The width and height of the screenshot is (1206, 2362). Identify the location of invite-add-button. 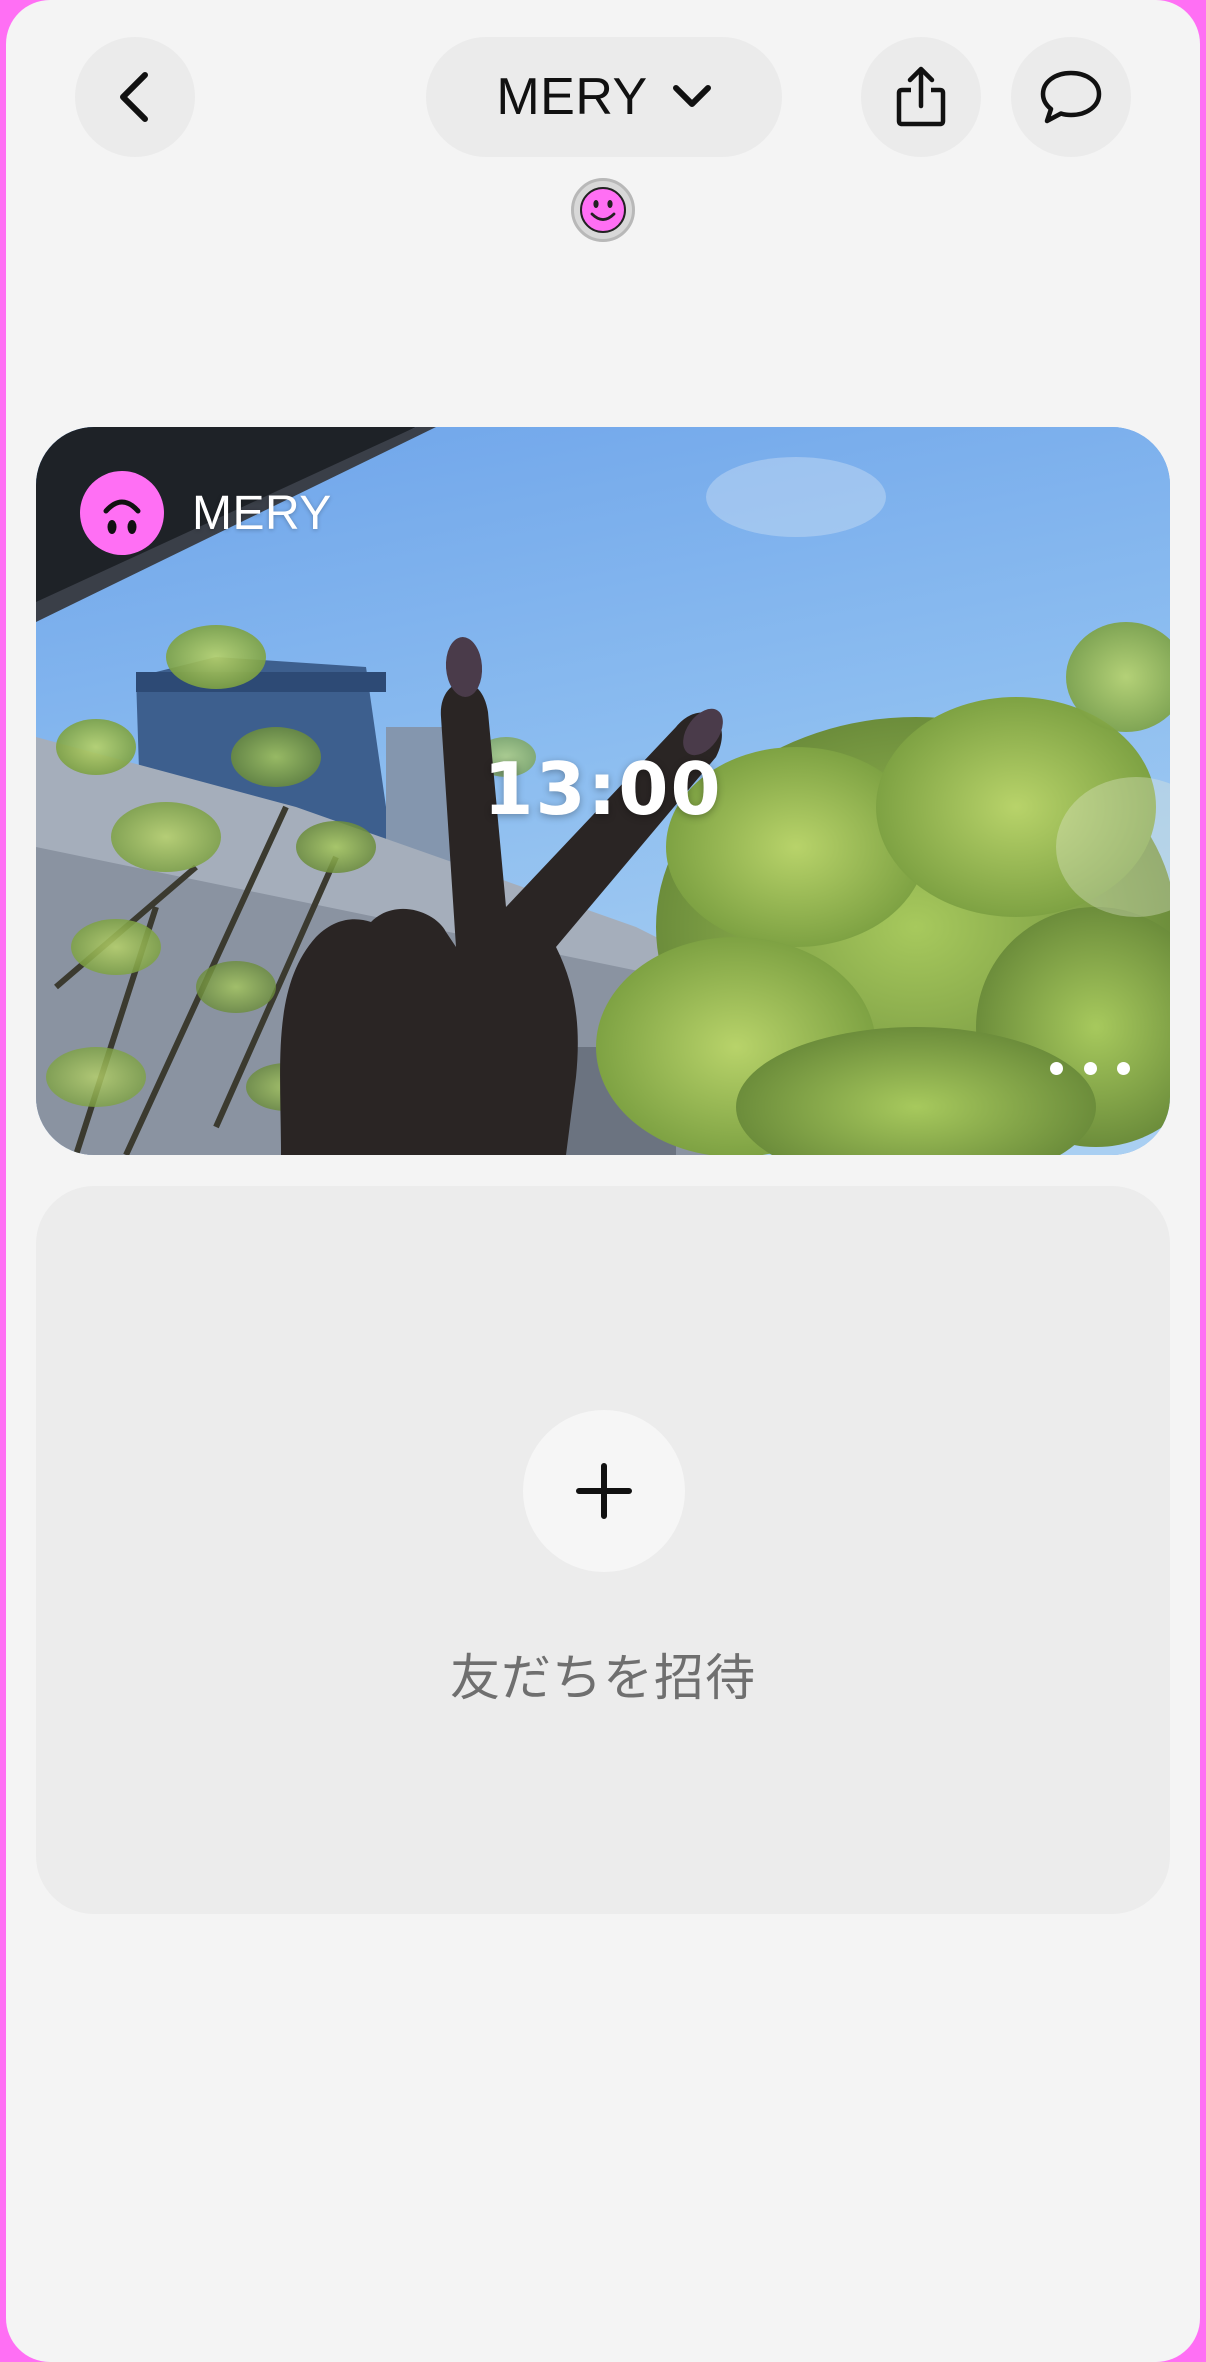
(604, 1491).